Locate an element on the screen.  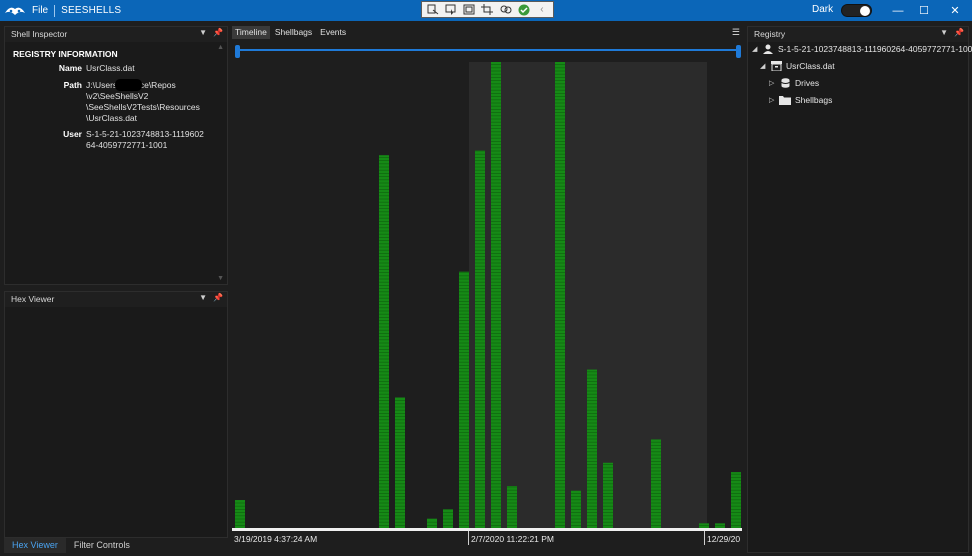
path-line: \v2\SeeShellsV2 is located at coordinates (117, 96).